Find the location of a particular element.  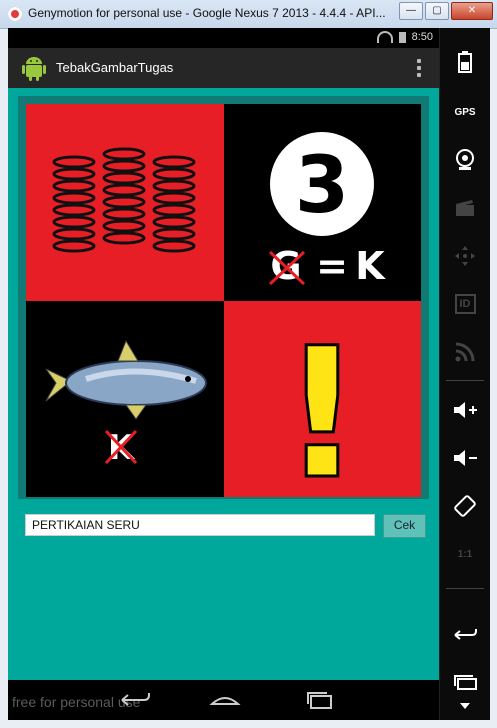

panel-scroll-down is located at coordinates (465, 706).